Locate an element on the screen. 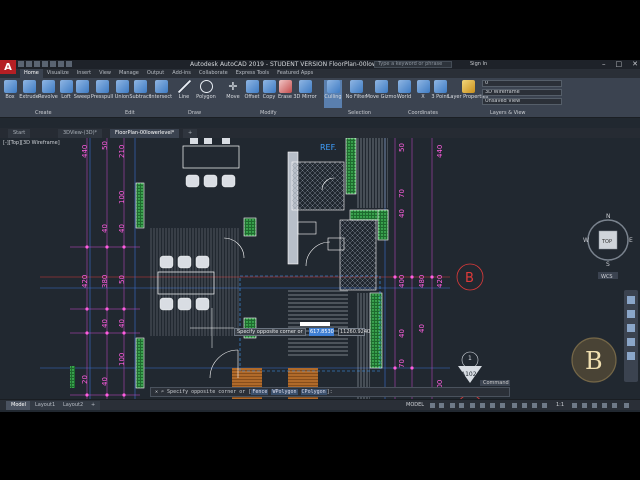 Image resolution: width=640 pixels, height=480 pixels. culling-button: Culling is located at coordinates (333, 94).